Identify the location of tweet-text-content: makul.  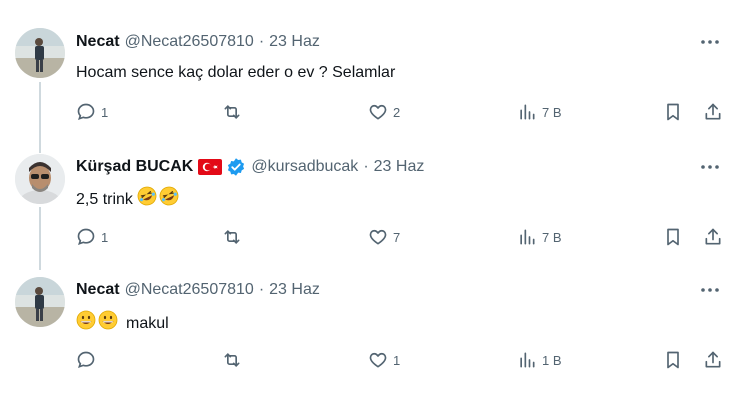
(147, 323).